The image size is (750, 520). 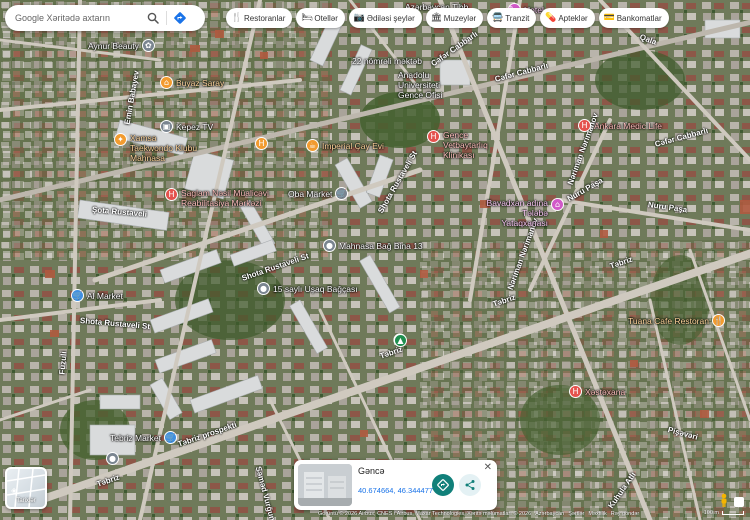 I want to click on chip-hotels: 🛏 Otellər, so click(x=320, y=18).